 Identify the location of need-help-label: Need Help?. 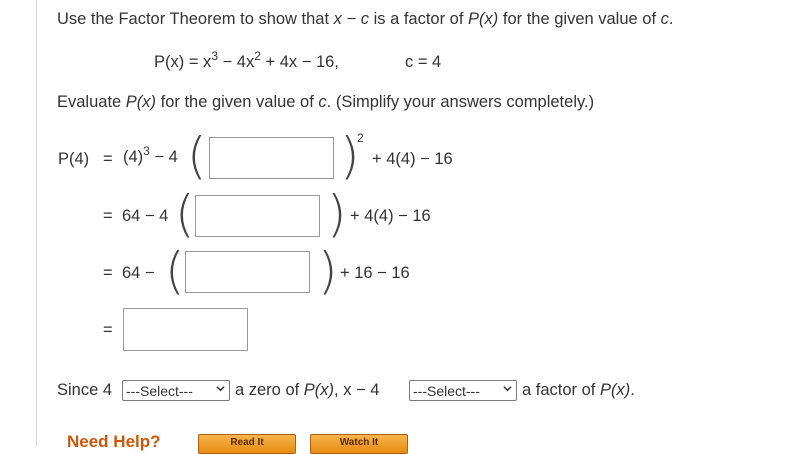
(114, 441).